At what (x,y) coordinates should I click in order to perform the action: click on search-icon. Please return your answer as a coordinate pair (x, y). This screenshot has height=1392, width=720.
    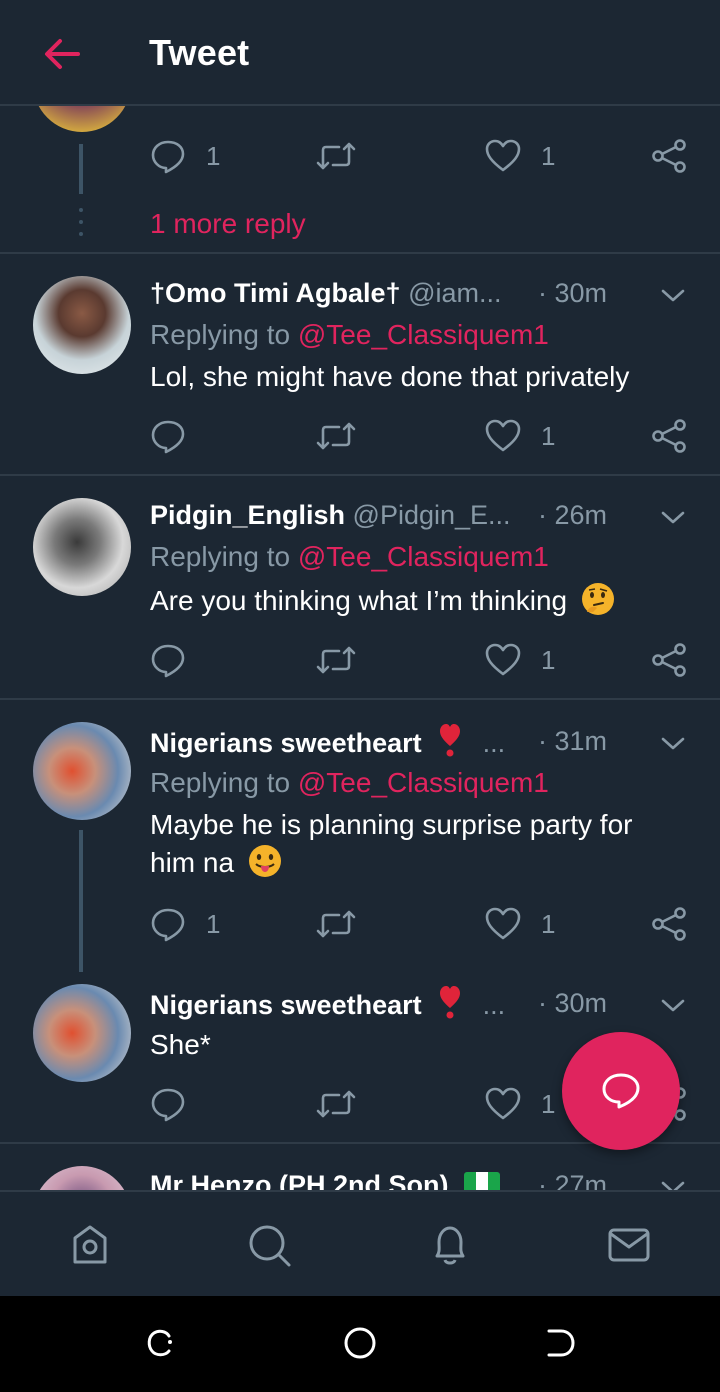
    Looking at the image, I should click on (269, 1245).